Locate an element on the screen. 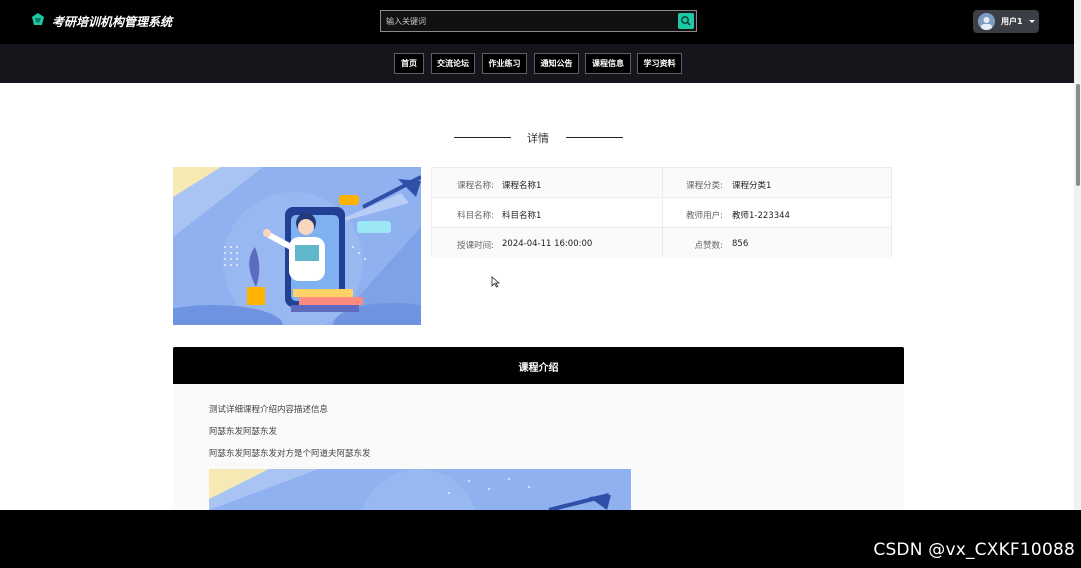 The image size is (1081, 568). field-label: 教师用户: is located at coordinates (704, 216).